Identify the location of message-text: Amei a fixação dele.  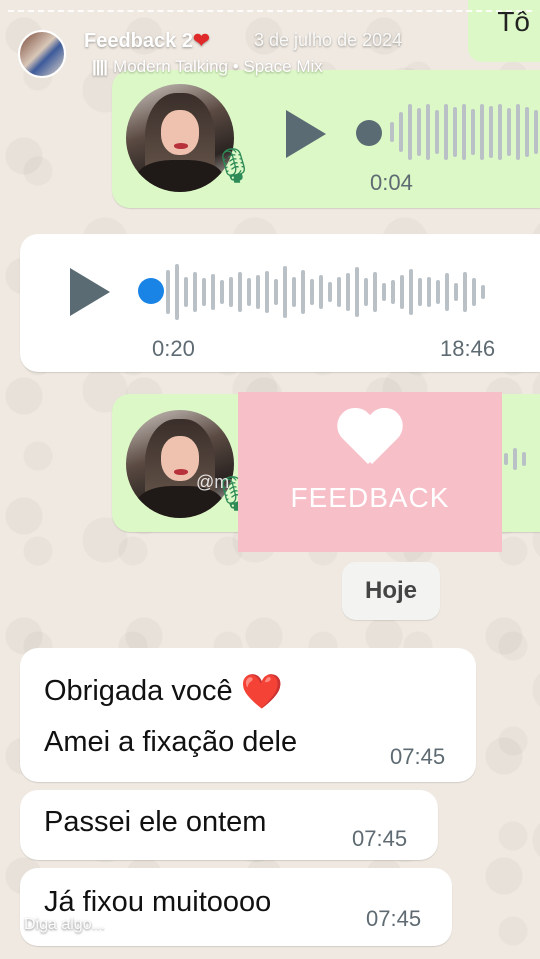
(171, 742).